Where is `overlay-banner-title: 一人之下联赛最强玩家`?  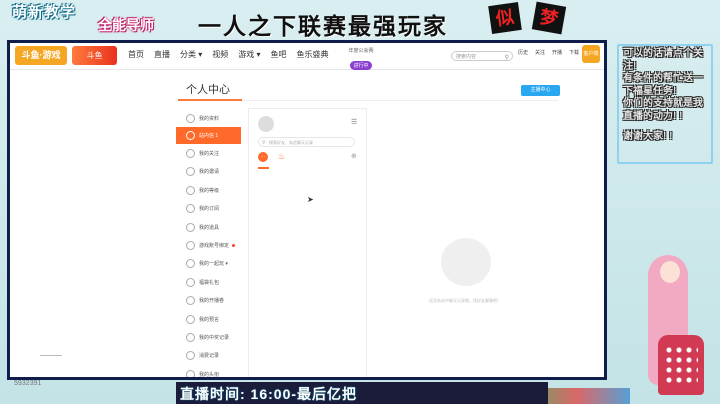
overlay-banner-title: 一人之下联赛最强玩家 is located at coordinates (323, 26).